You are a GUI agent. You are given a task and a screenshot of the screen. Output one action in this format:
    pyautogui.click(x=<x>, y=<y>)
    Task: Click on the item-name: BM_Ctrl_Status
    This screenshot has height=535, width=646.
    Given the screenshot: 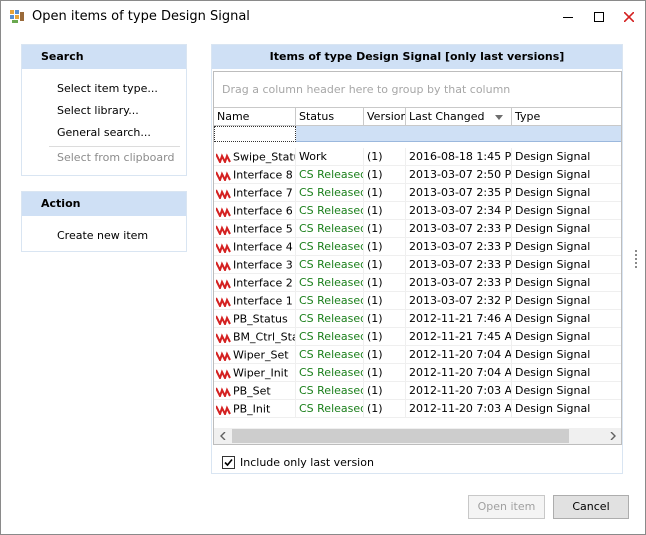 What is the action you would take?
    pyautogui.click(x=264, y=337)
    